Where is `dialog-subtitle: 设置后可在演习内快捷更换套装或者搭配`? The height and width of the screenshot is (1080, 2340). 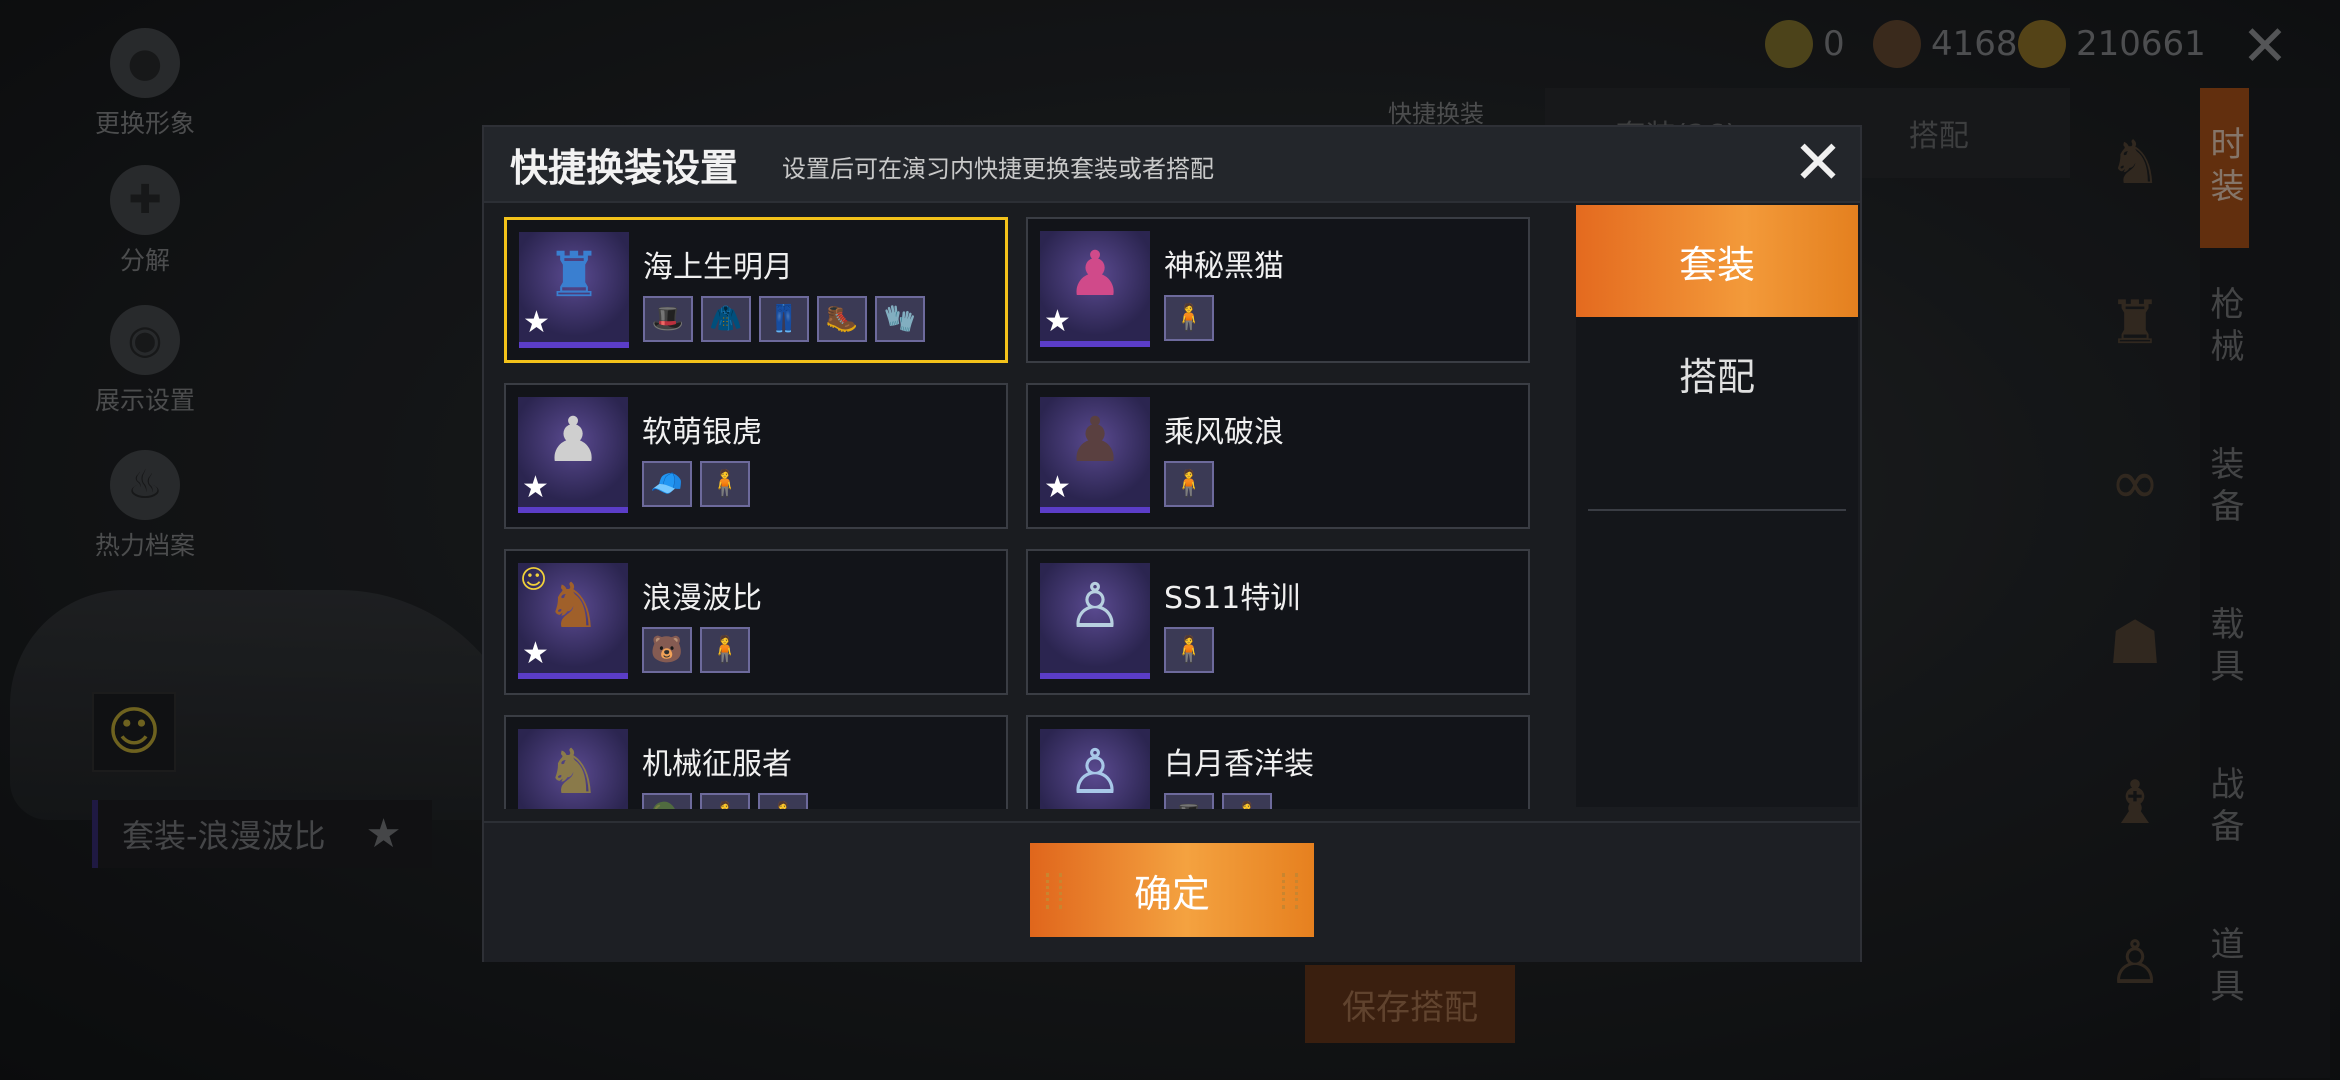 dialog-subtitle: 设置后可在演习内快捷更换套装或者搭配 is located at coordinates (998, 169).